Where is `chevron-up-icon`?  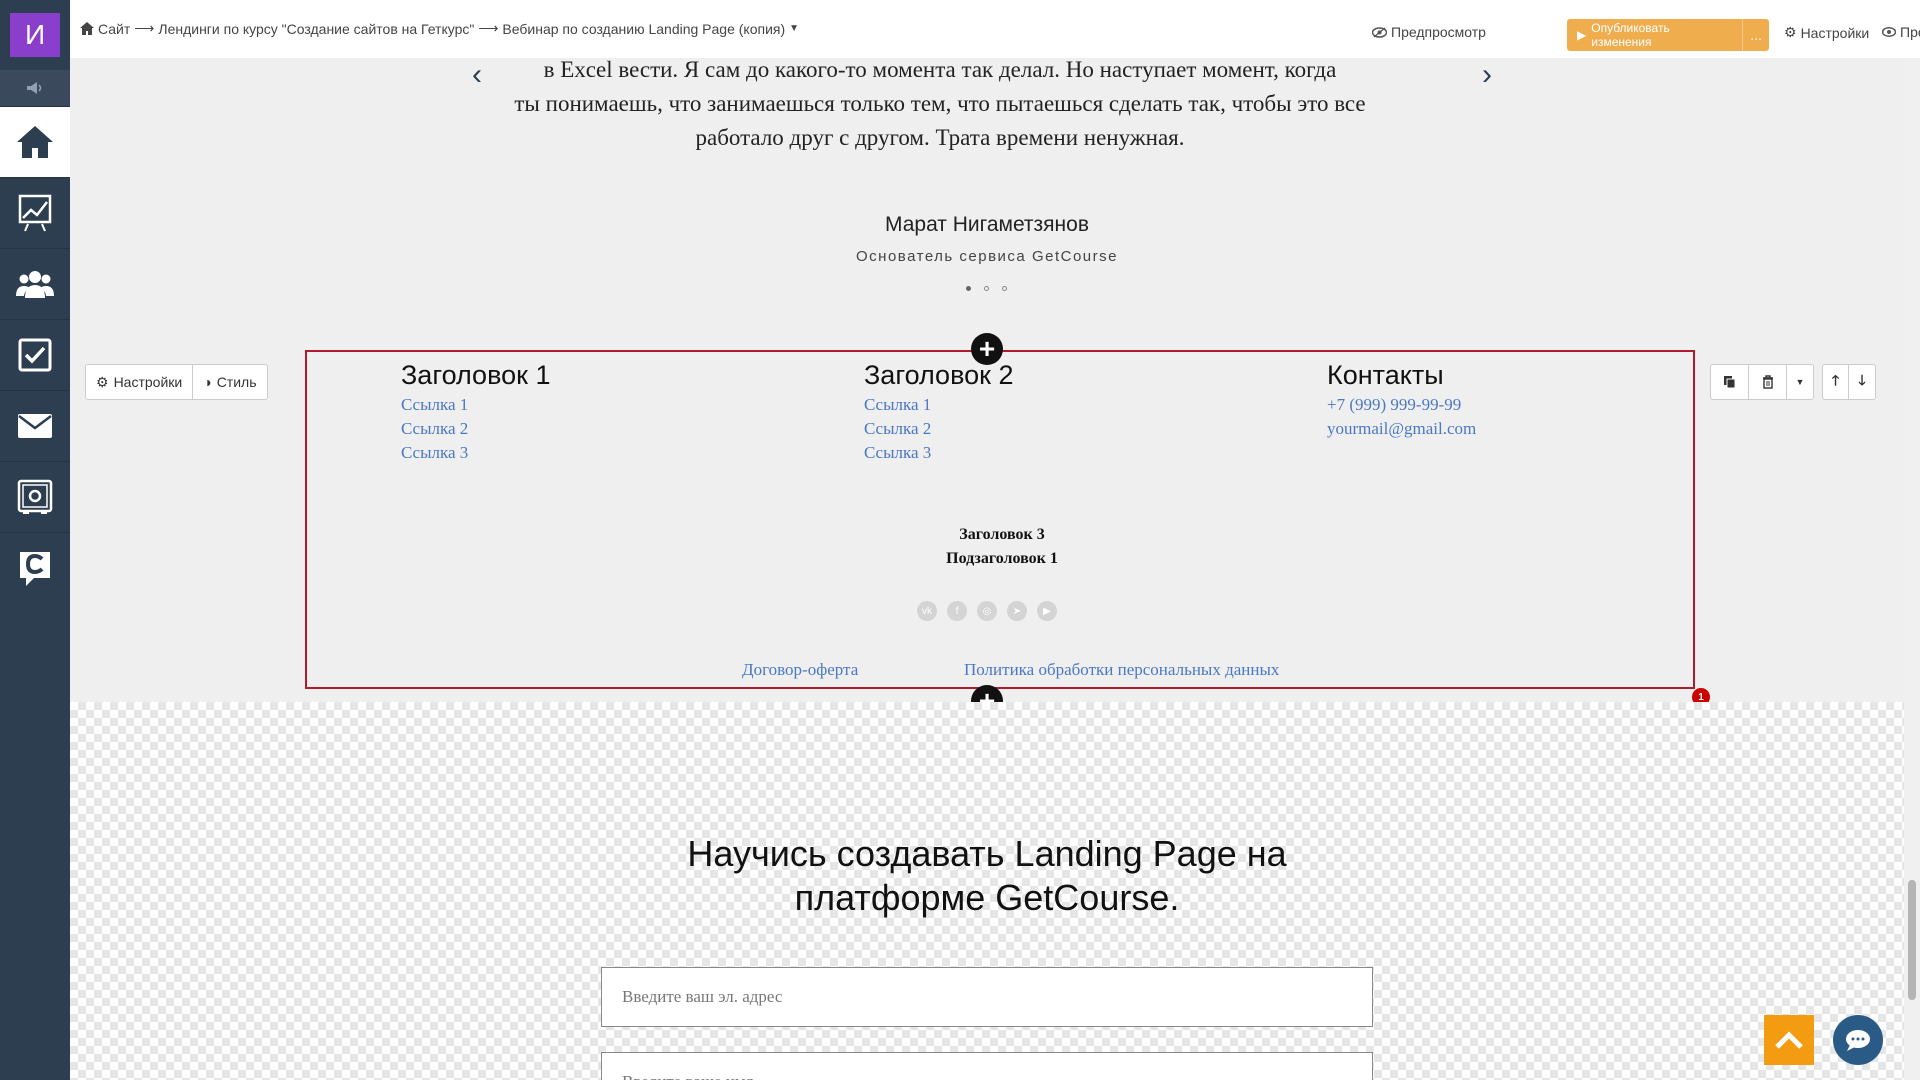
chevron-up-icon is located at coordinates (1789, 1040).